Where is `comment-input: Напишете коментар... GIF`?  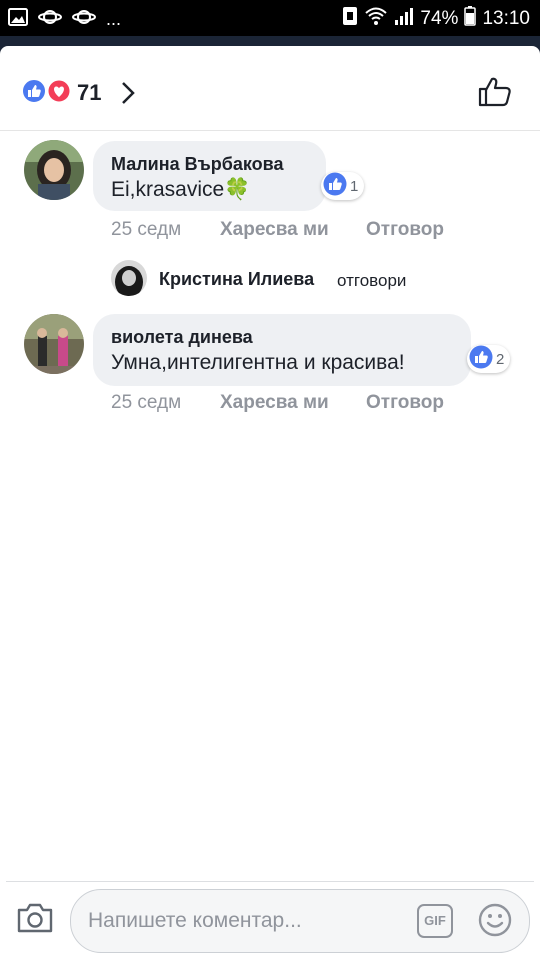 comment-input: Напишете коментар... GIF is located at coordinates (300, 921).